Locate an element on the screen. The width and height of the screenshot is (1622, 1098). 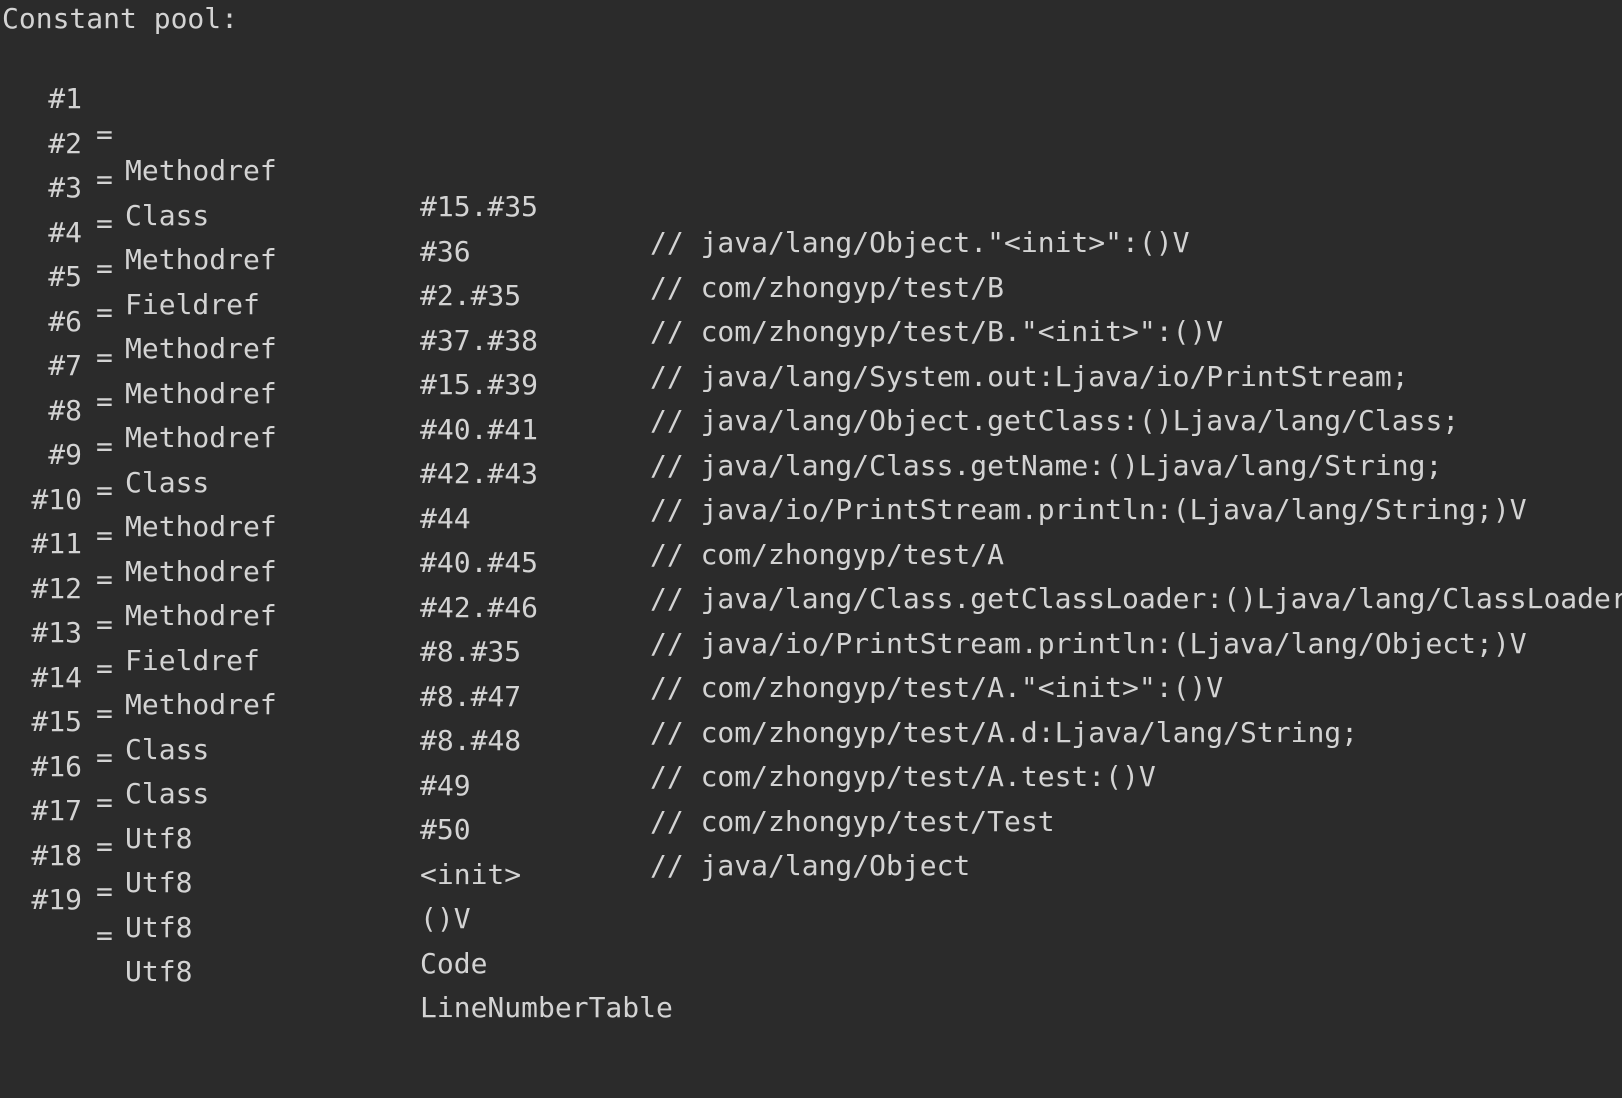
entry-equals: = is located at coordinates (104, 935).